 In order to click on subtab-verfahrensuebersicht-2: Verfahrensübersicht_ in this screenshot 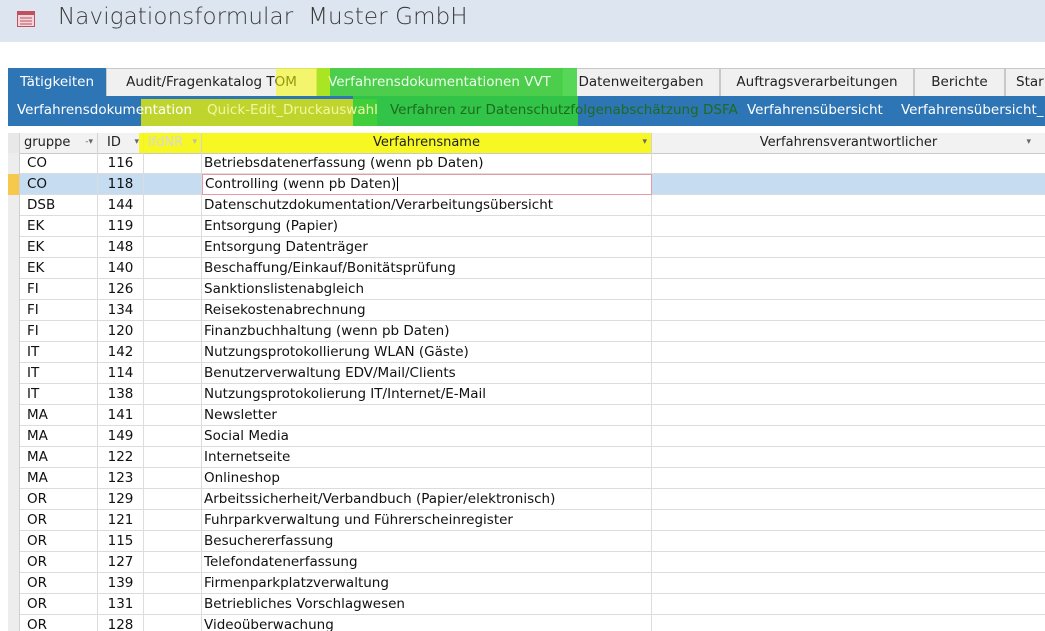, I will do `click(972, 111)`.